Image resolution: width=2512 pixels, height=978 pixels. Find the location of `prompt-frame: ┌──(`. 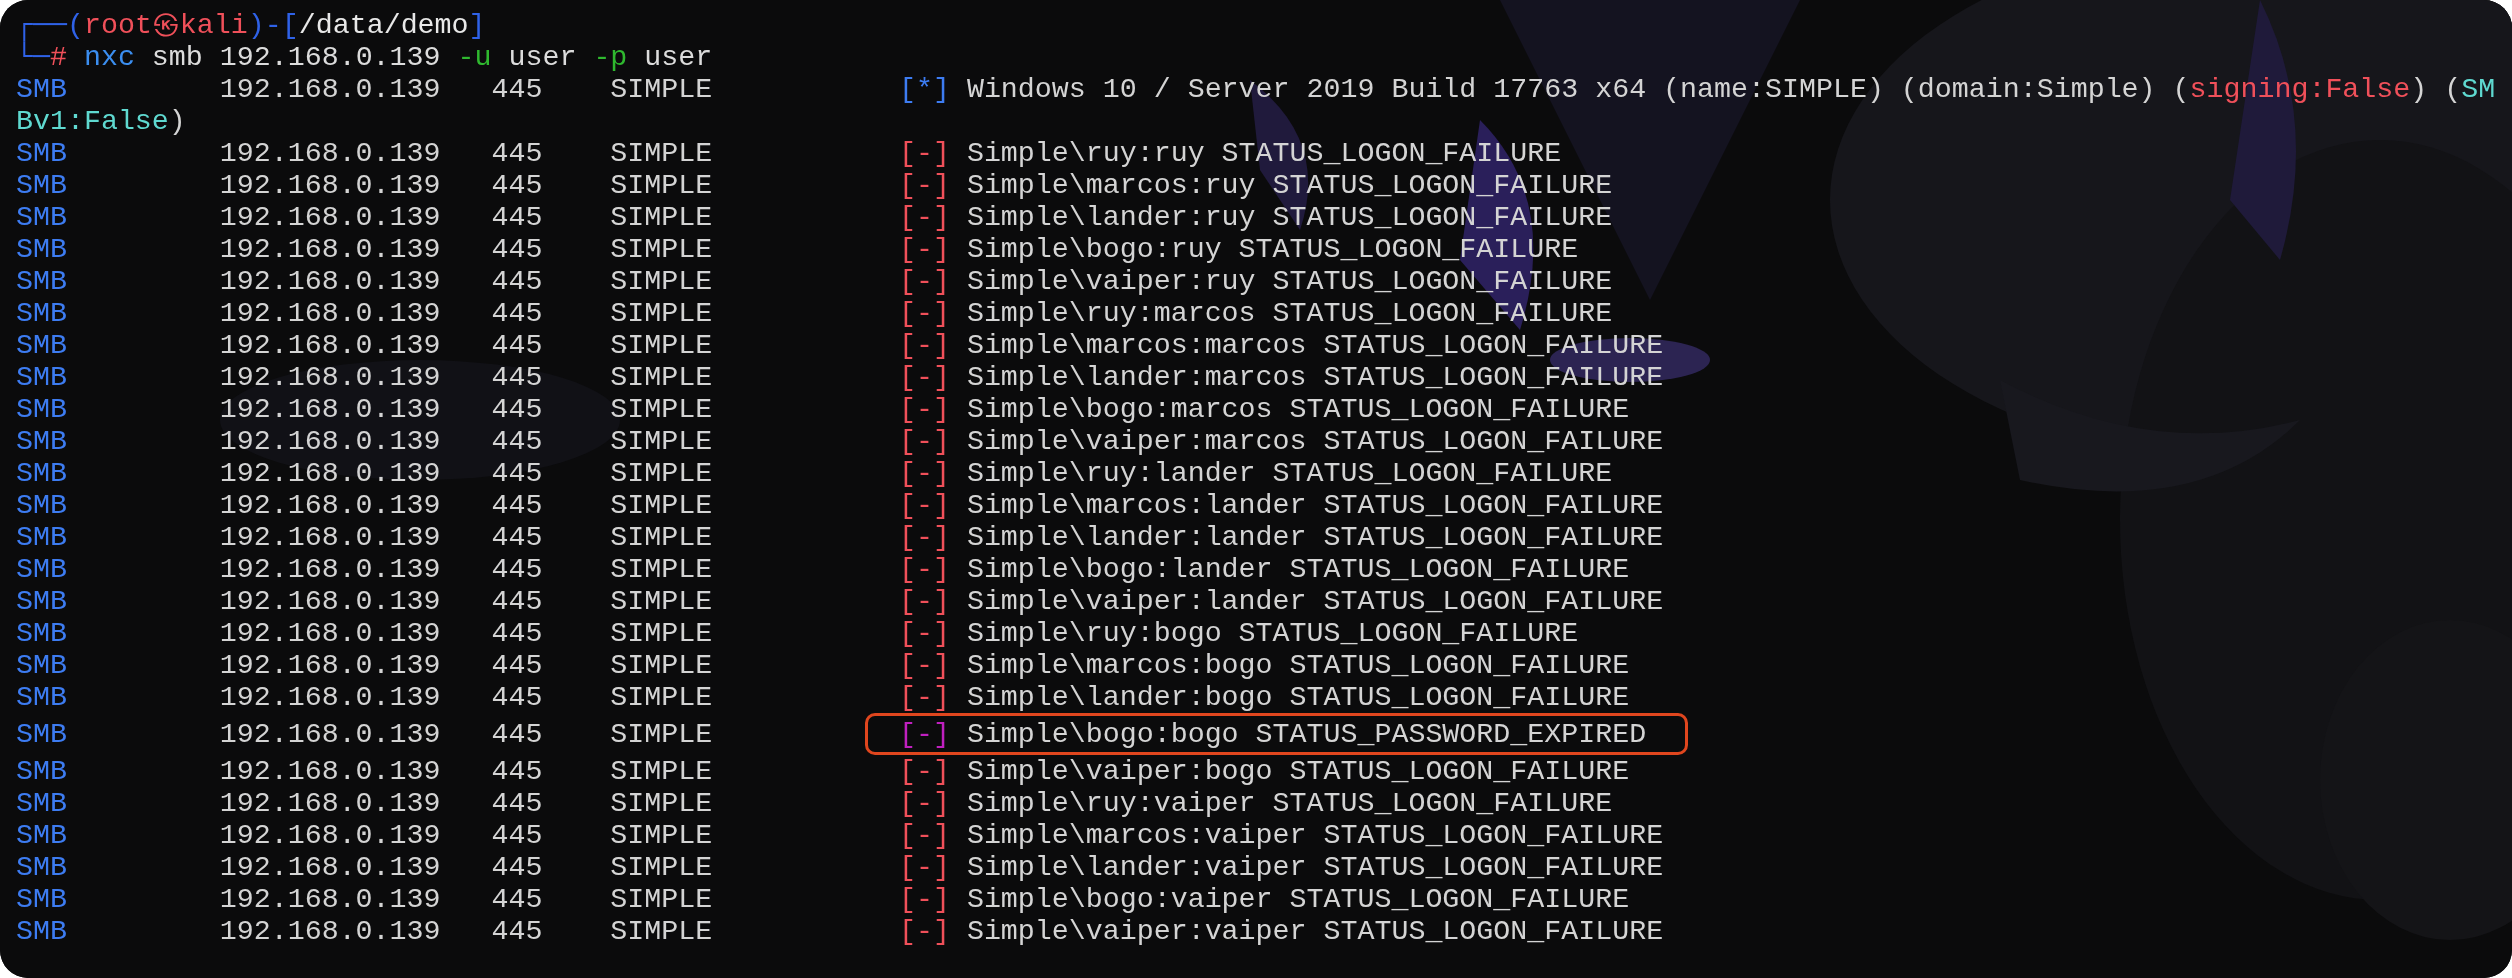

prompt-frame: ┌──( is located at coordinates (50, 25).